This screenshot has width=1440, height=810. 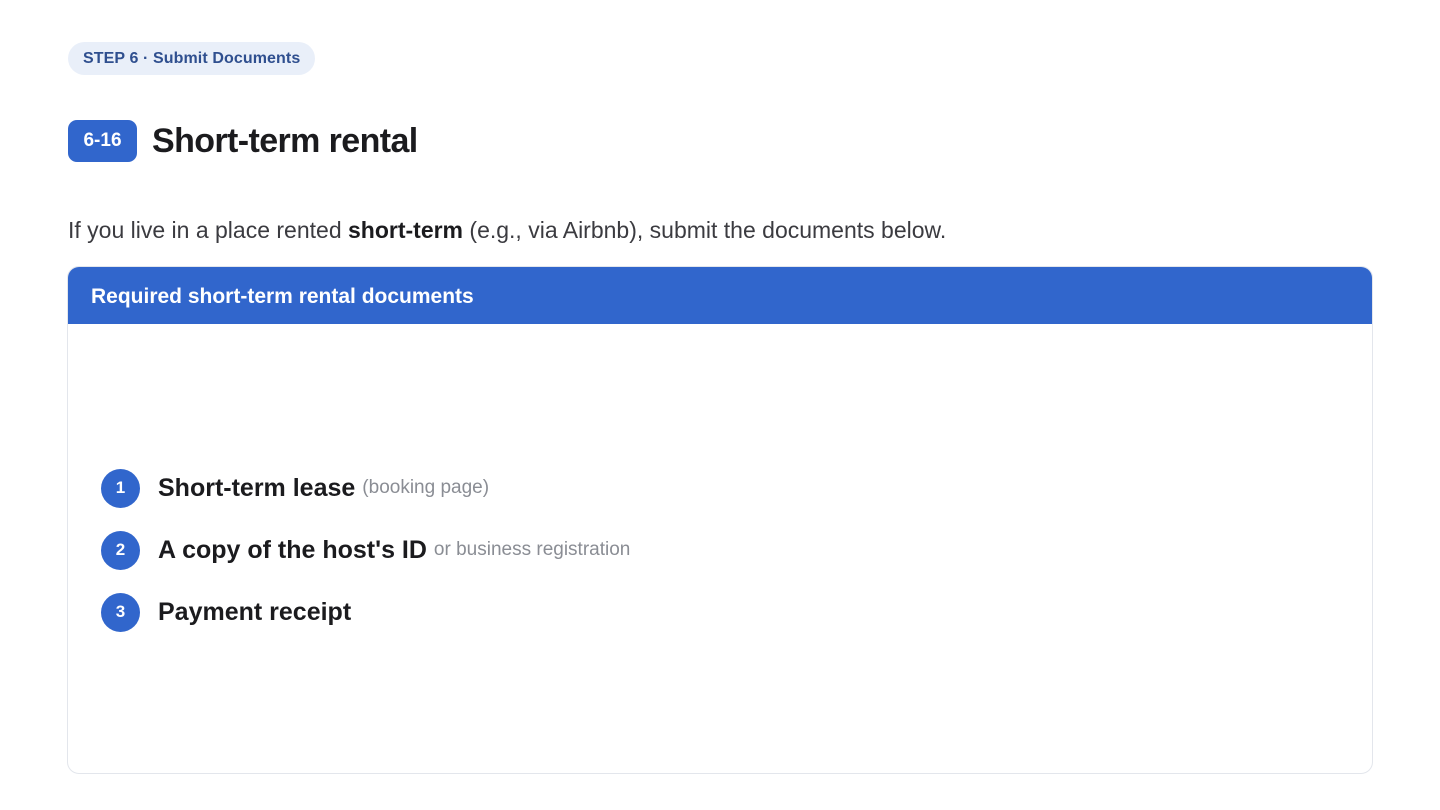 I want to click on item-note: or business registration, so click(x=532, y=549).